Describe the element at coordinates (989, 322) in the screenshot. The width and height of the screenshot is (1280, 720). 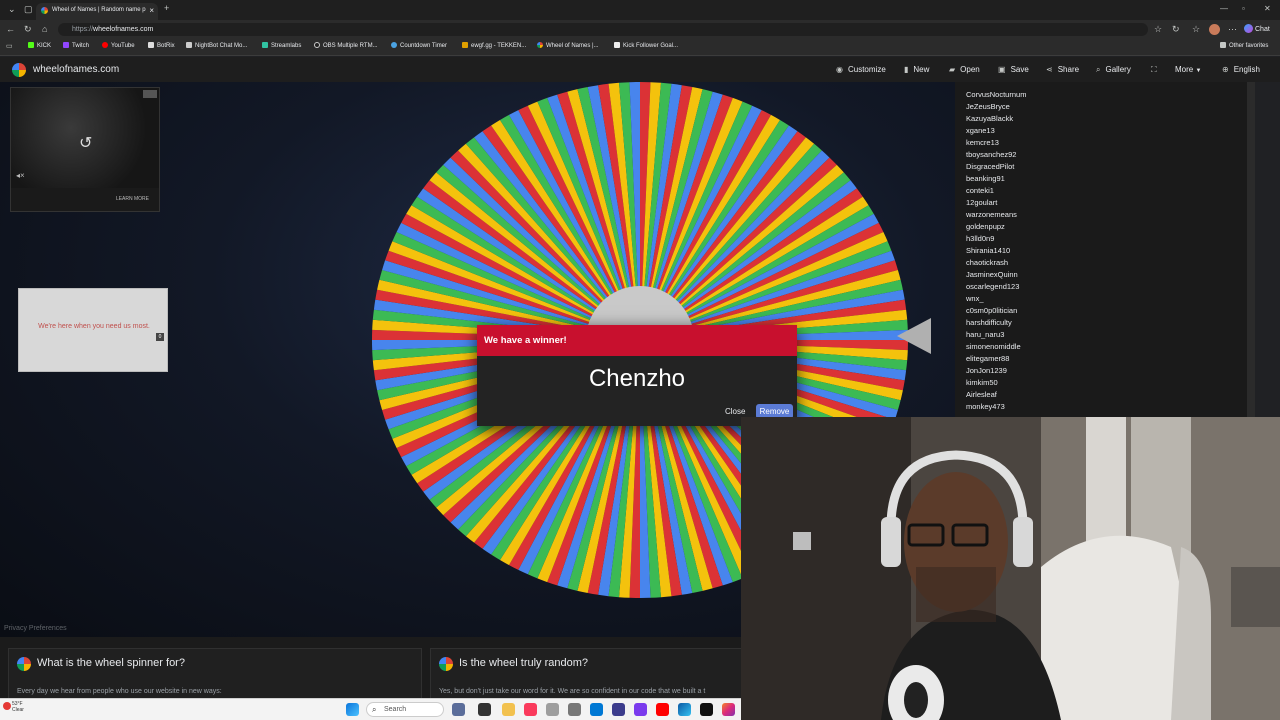
I see `entry-item: harshdifficulty` at that location.